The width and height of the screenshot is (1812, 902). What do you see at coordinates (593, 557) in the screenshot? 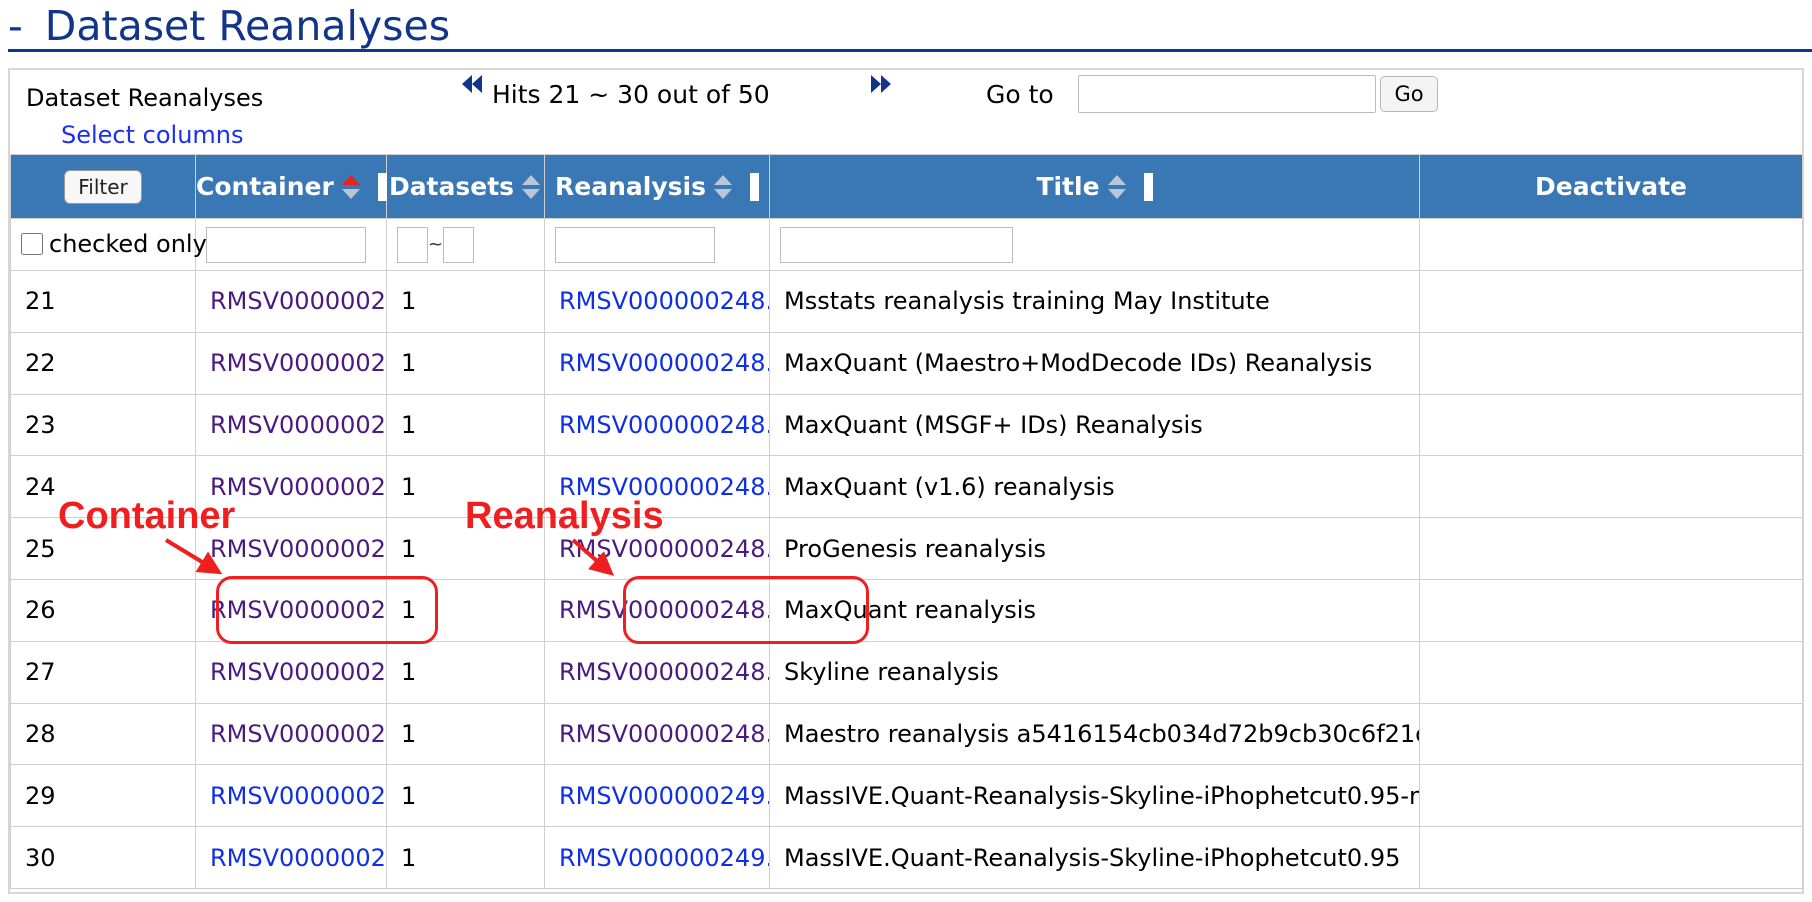
I see `reanalysis-arrow` at bounding box center [593, 557].